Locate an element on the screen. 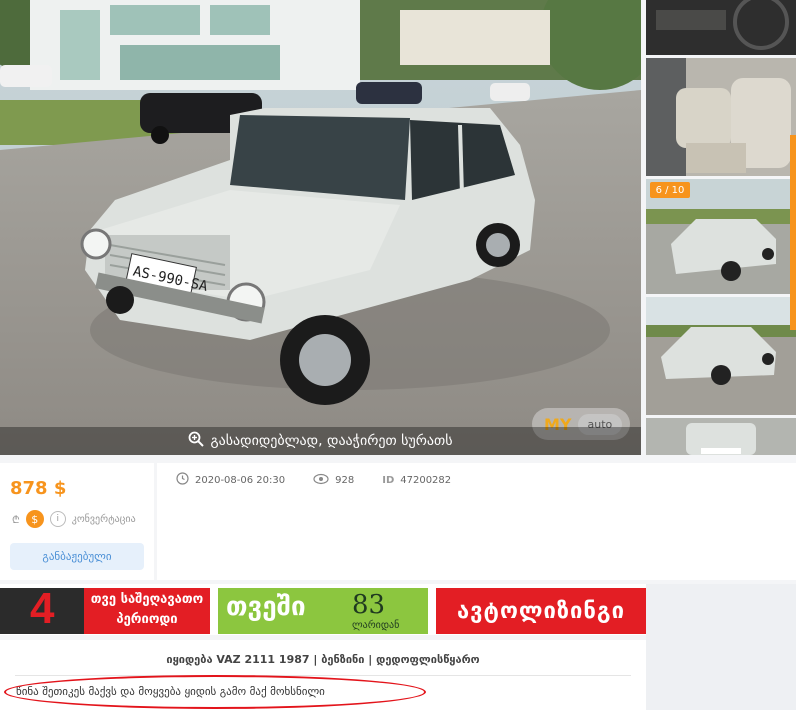 The height and width of the screenshot is (710, 796). customs-cleared-button: განბაჟებული is located at coordinates (77, 556).